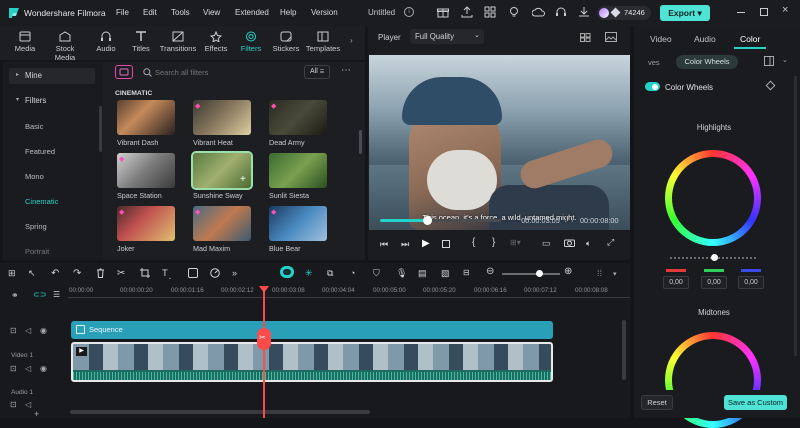  I want to click on search-input, so click(225, 72).